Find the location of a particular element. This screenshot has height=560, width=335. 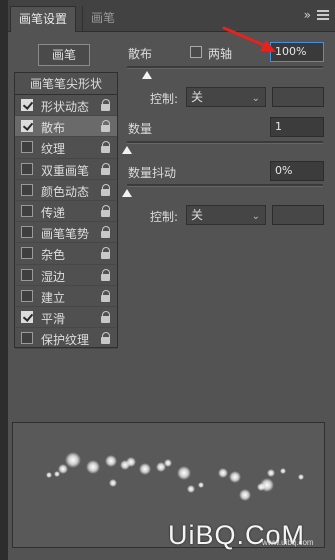

option-label: 纹理 is located at coordinates (53, 149).